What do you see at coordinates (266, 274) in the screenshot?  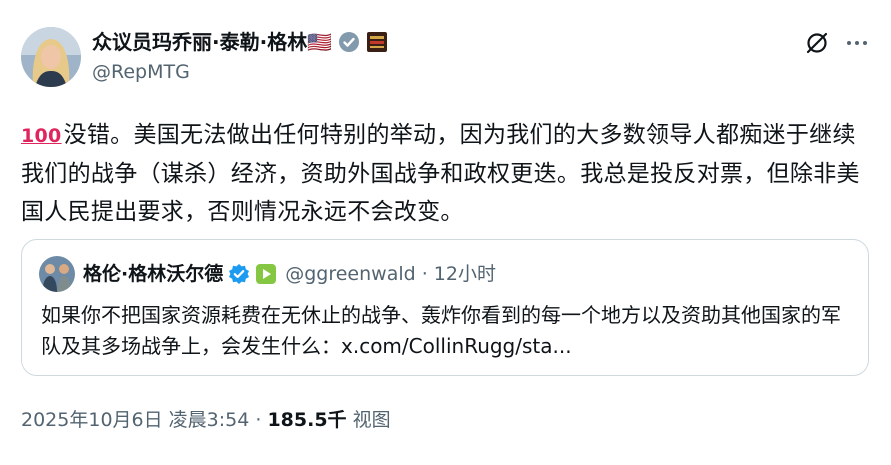 I see `rumble-icon` at bounding box center [266, 274].